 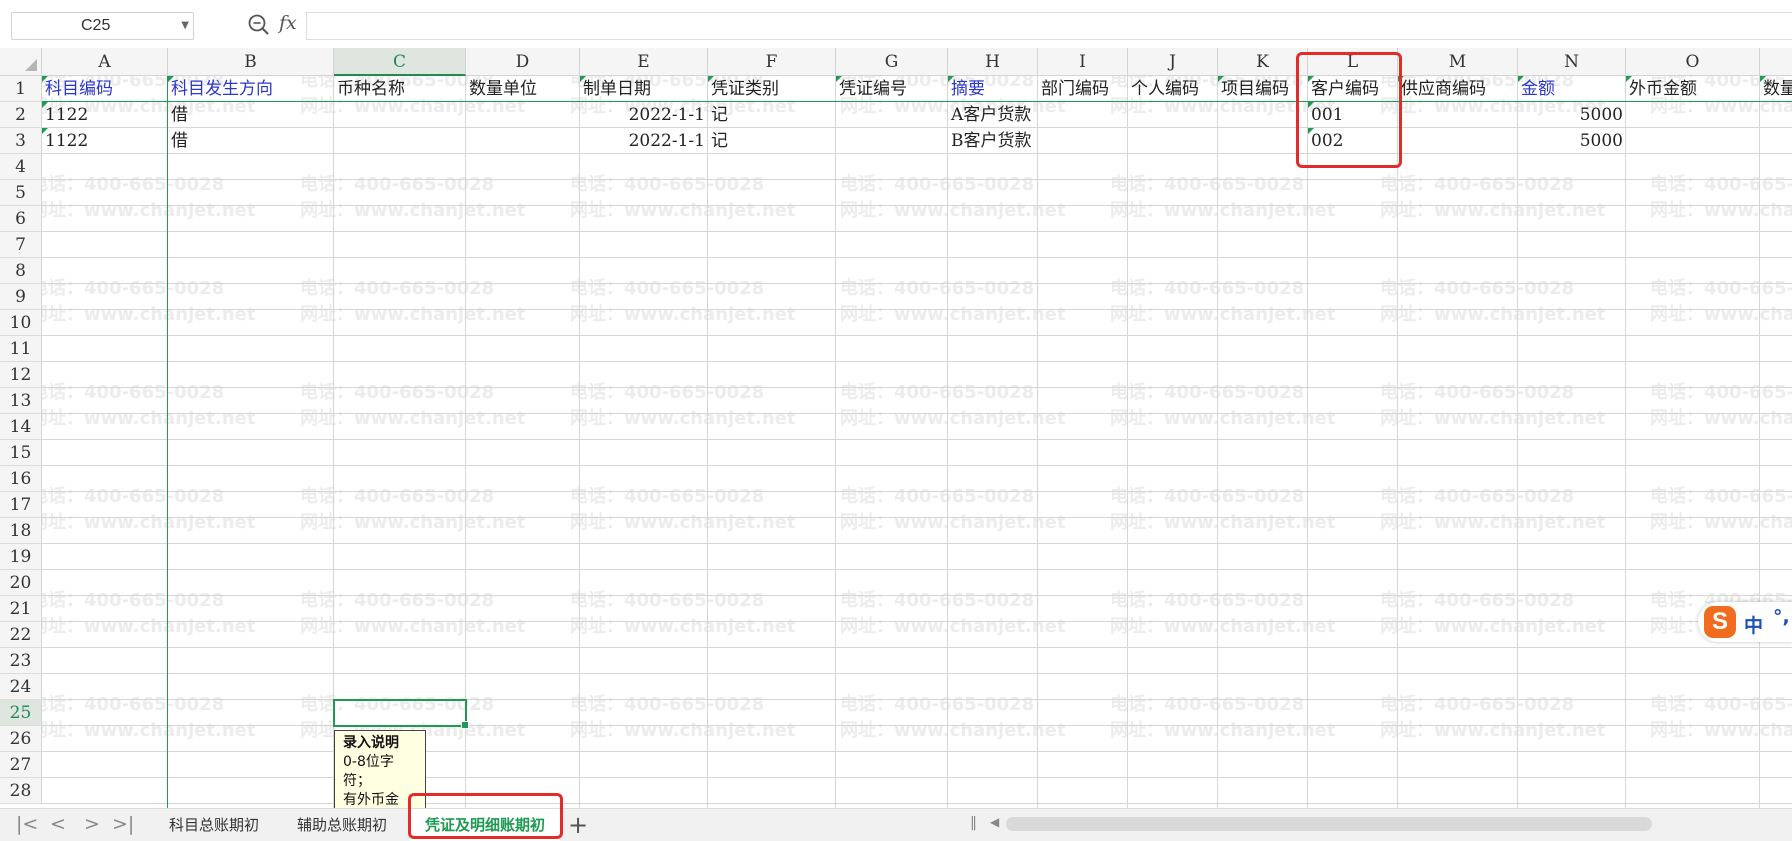 I want to click on ime-punctuation-toggle: °,, so click(x=1781, y=617).